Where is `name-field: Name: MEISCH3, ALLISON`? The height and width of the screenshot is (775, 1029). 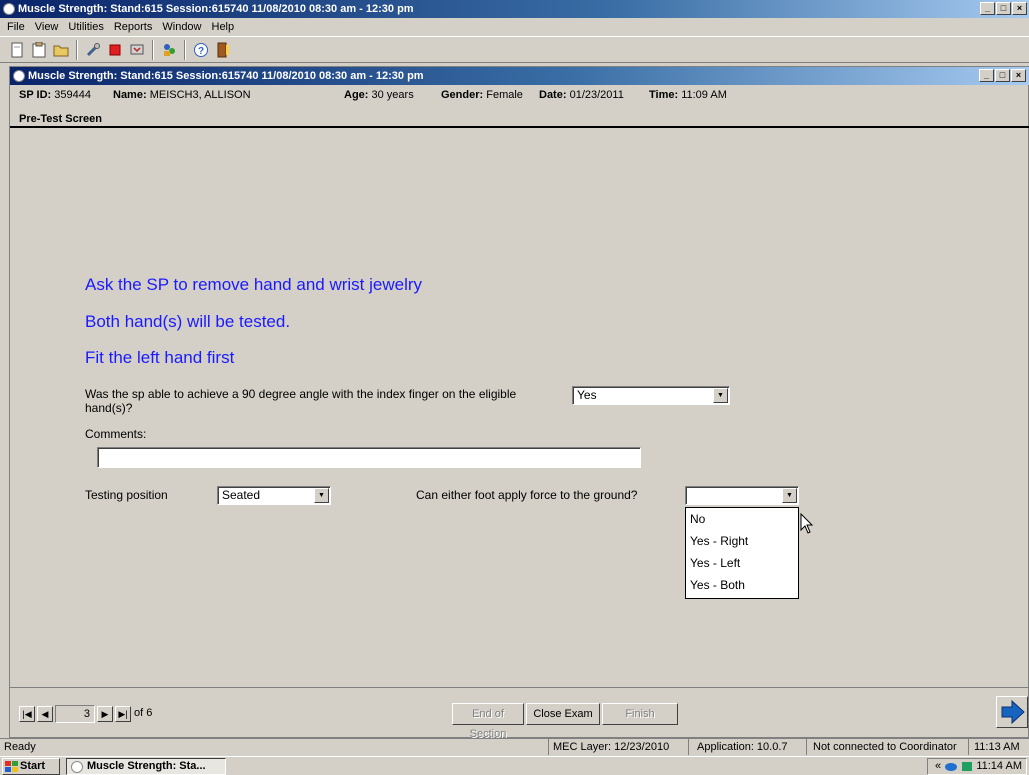
name-field: Name: MEISCH3, ALLISON is located at coordinates (182, 95).